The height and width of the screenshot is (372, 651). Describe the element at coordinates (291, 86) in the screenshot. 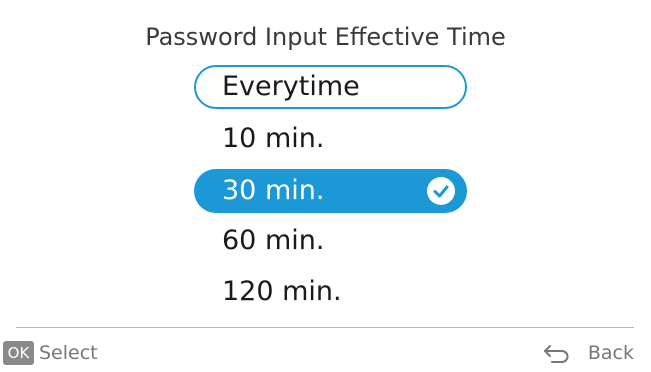

I see `option-label: Everytime` at that location.